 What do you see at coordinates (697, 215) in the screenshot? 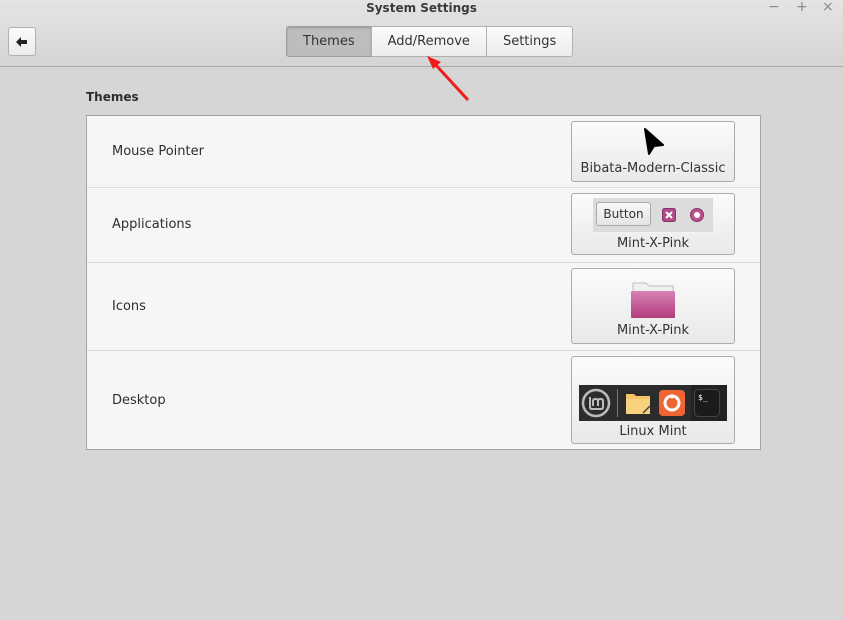
I see `radio-icon` at bounding box center [697, 215].